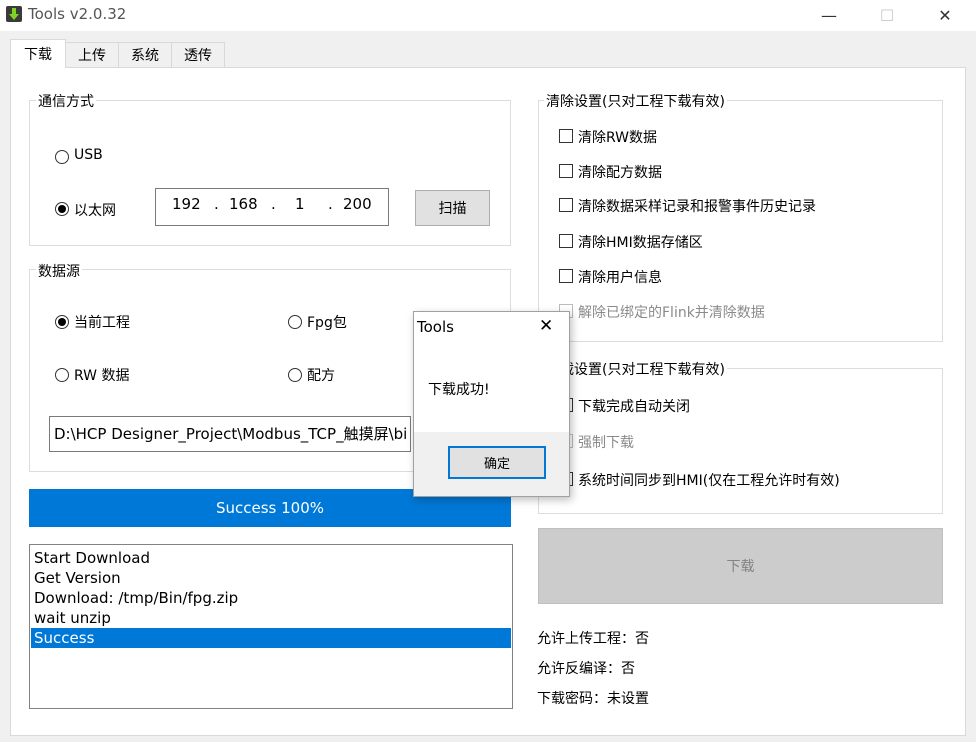 Image resolution: width=976 pixels, height=742 pixels. What do you see at coordinates (77, 14) in the screenshot?
I see `window-title: Tools v2.0.32` at bounding box center [77, 14].